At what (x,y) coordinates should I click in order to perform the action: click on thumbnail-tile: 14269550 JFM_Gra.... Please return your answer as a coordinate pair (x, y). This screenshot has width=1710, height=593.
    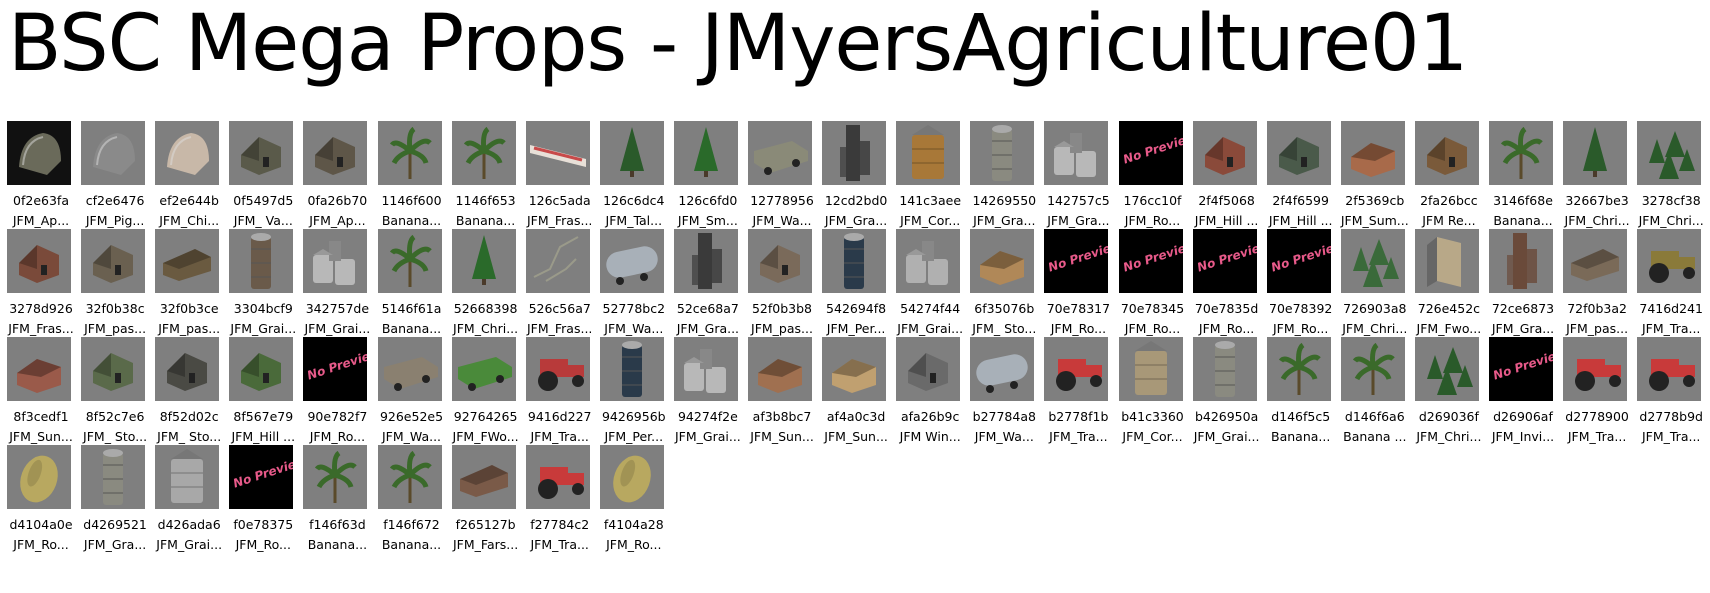
    Looking at the image, I should click on (1004, 179).